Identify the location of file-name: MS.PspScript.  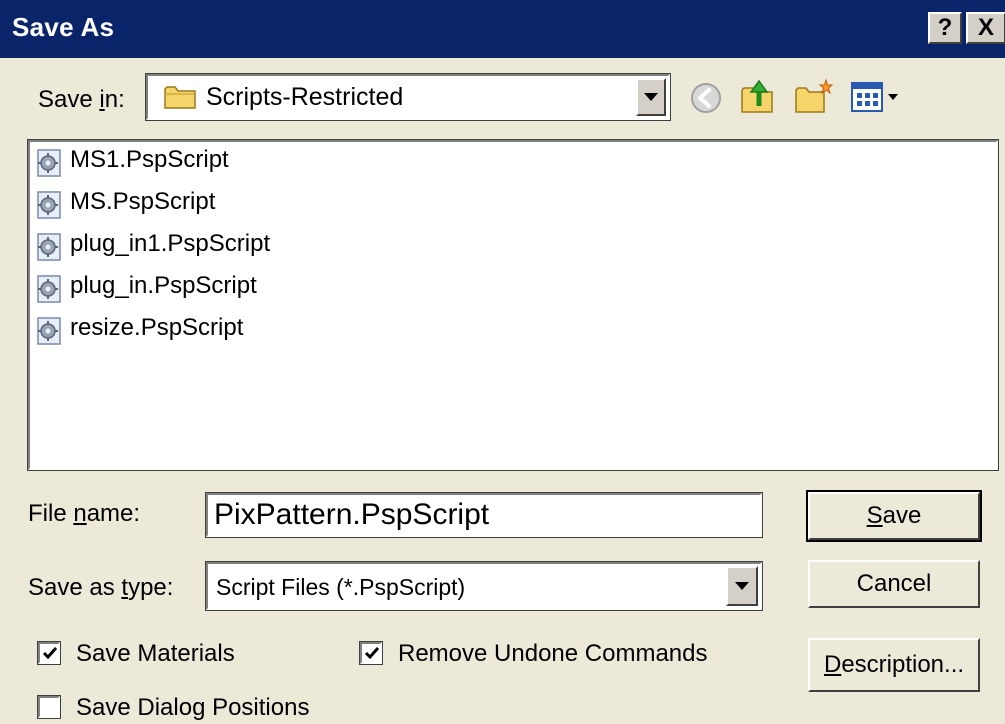
(143, 201).